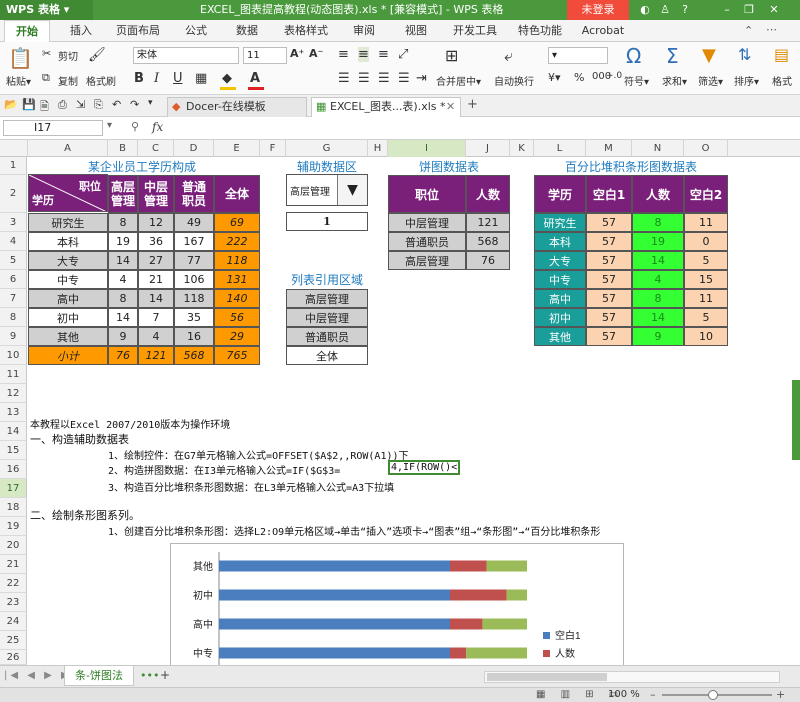  What do you see at coordinates (68, 355) in the screenshot?
I see `table1-total-cell: 小计` at bounding box center [68, 355].